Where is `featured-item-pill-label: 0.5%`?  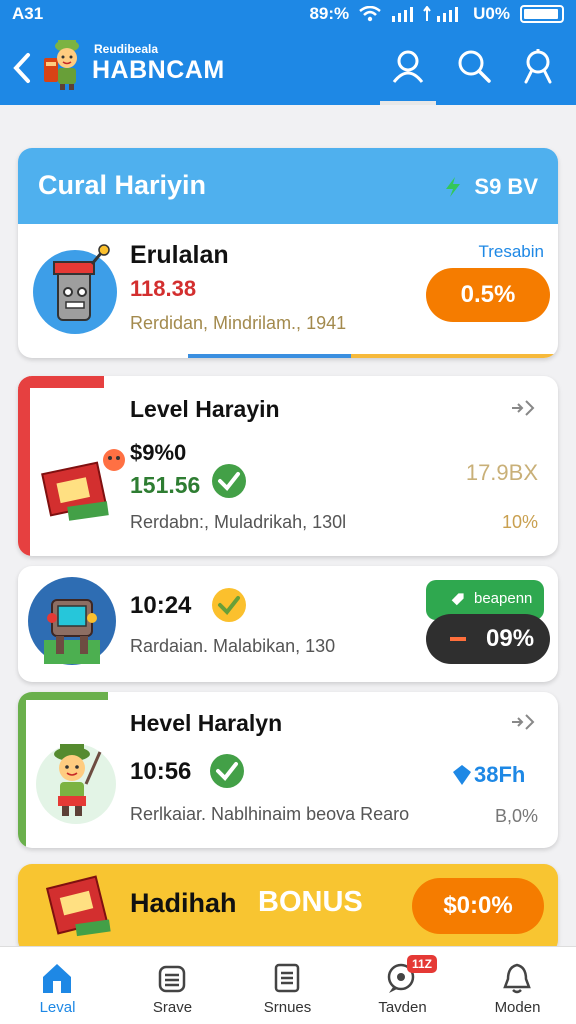
featured-item-pill-label: 0.5% is located at coordinates (488, 294).